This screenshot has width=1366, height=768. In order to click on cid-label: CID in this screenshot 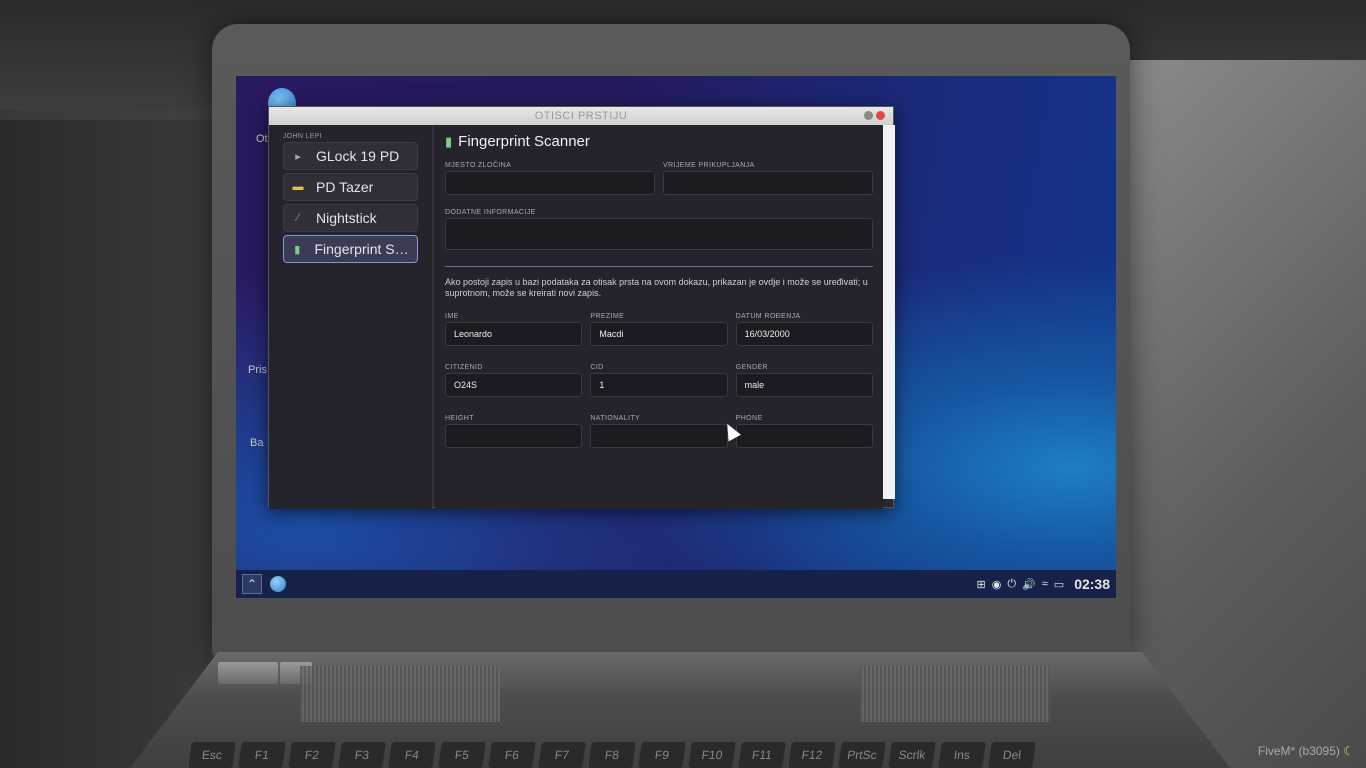, I will do `click(597, 367)`.